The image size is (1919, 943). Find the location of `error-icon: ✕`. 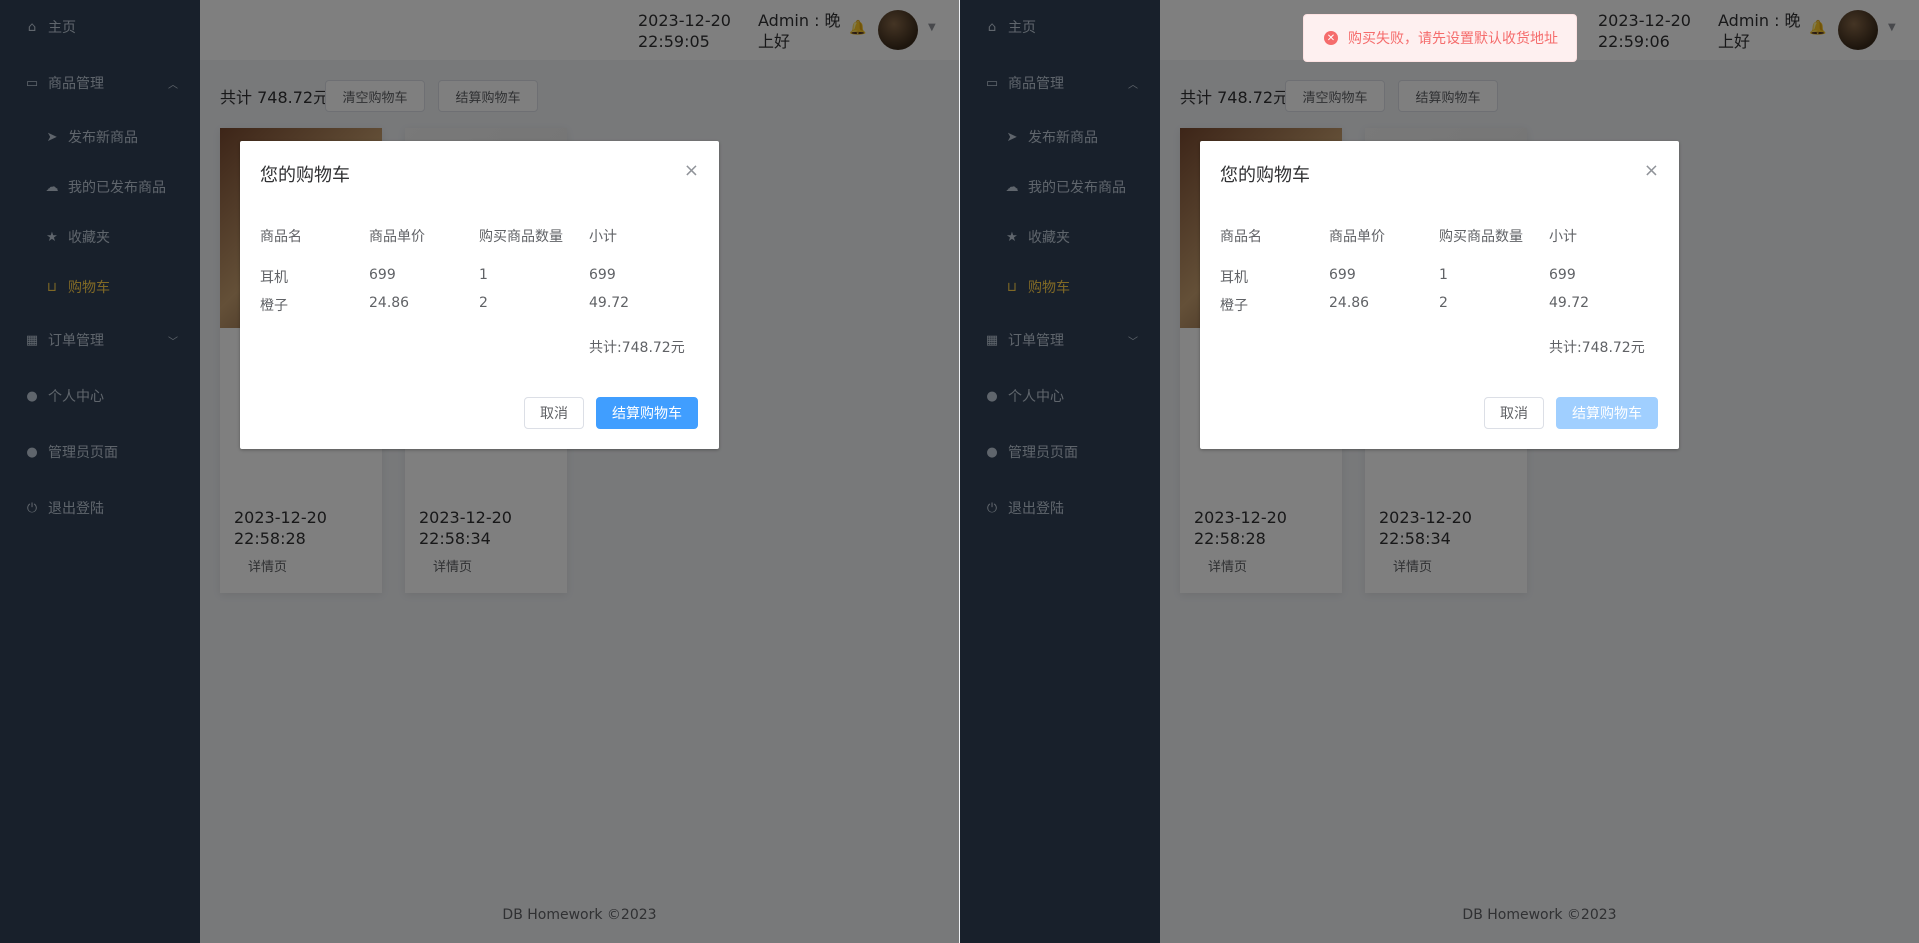

error-icon: ✕ is located at coordinates (1331, 38).